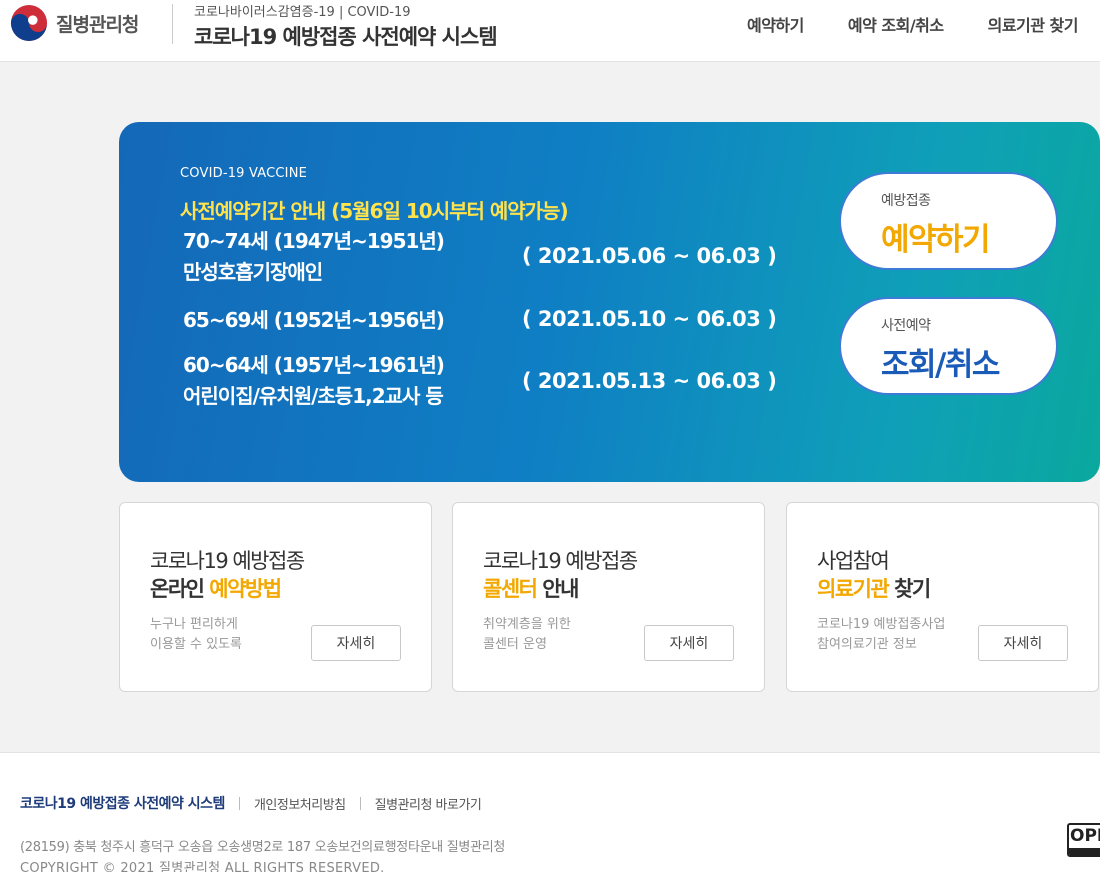 The height and width of the screenshot is (872, 1100). Describe the element at coordinates (948, 346) in the screenshot. I see `lookup-cancel-button: 사전예약 조회/취소` at that location.